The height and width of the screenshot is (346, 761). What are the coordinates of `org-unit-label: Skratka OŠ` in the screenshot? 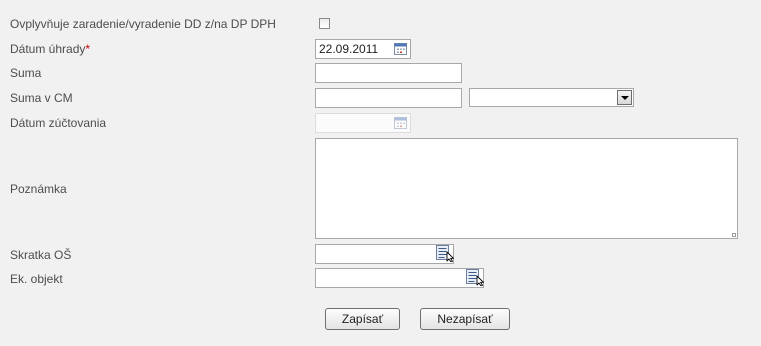 It's located at (41, 255).